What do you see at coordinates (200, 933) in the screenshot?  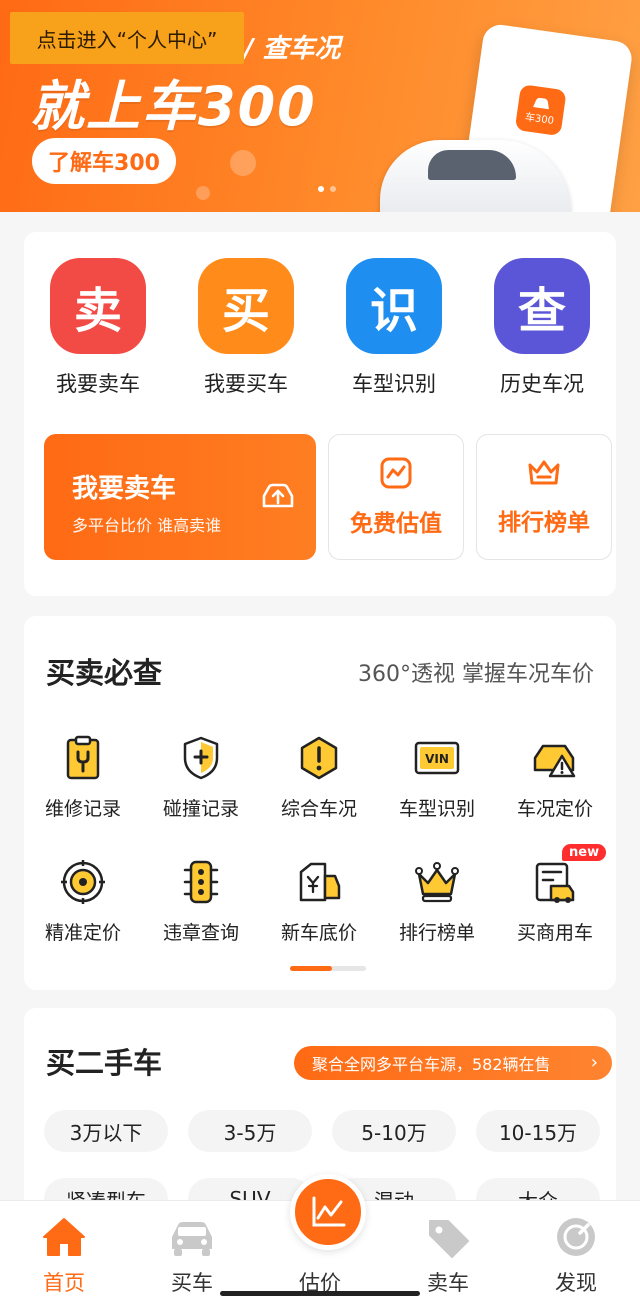 I see `grid-item-label: 违章查询` at bounding box center [200, 933].